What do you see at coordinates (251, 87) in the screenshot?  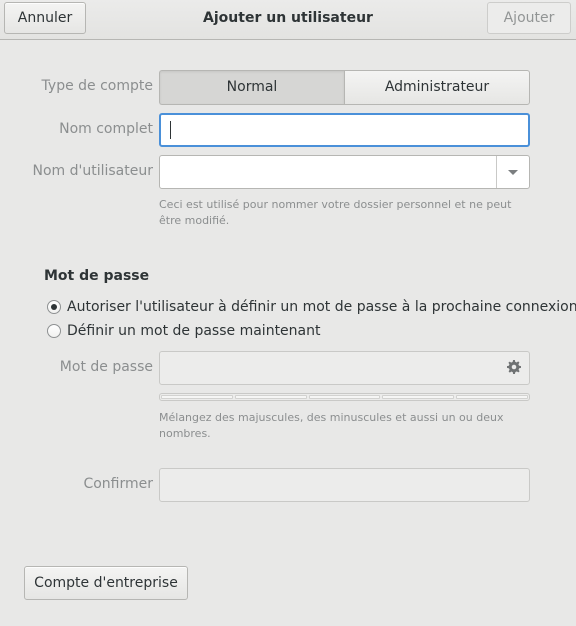 I see `account-type-normal-button: Normal` at bounding box center [251, 87].